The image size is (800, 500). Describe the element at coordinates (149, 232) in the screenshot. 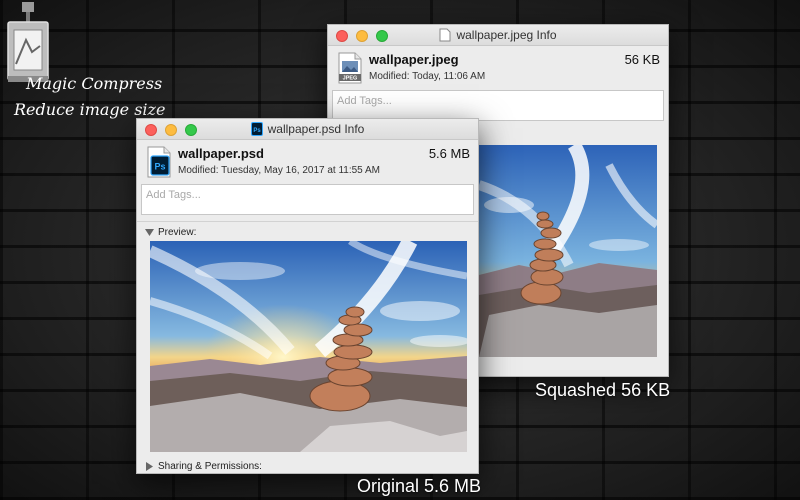

I see `disclosure-expanded-icon` at that location.